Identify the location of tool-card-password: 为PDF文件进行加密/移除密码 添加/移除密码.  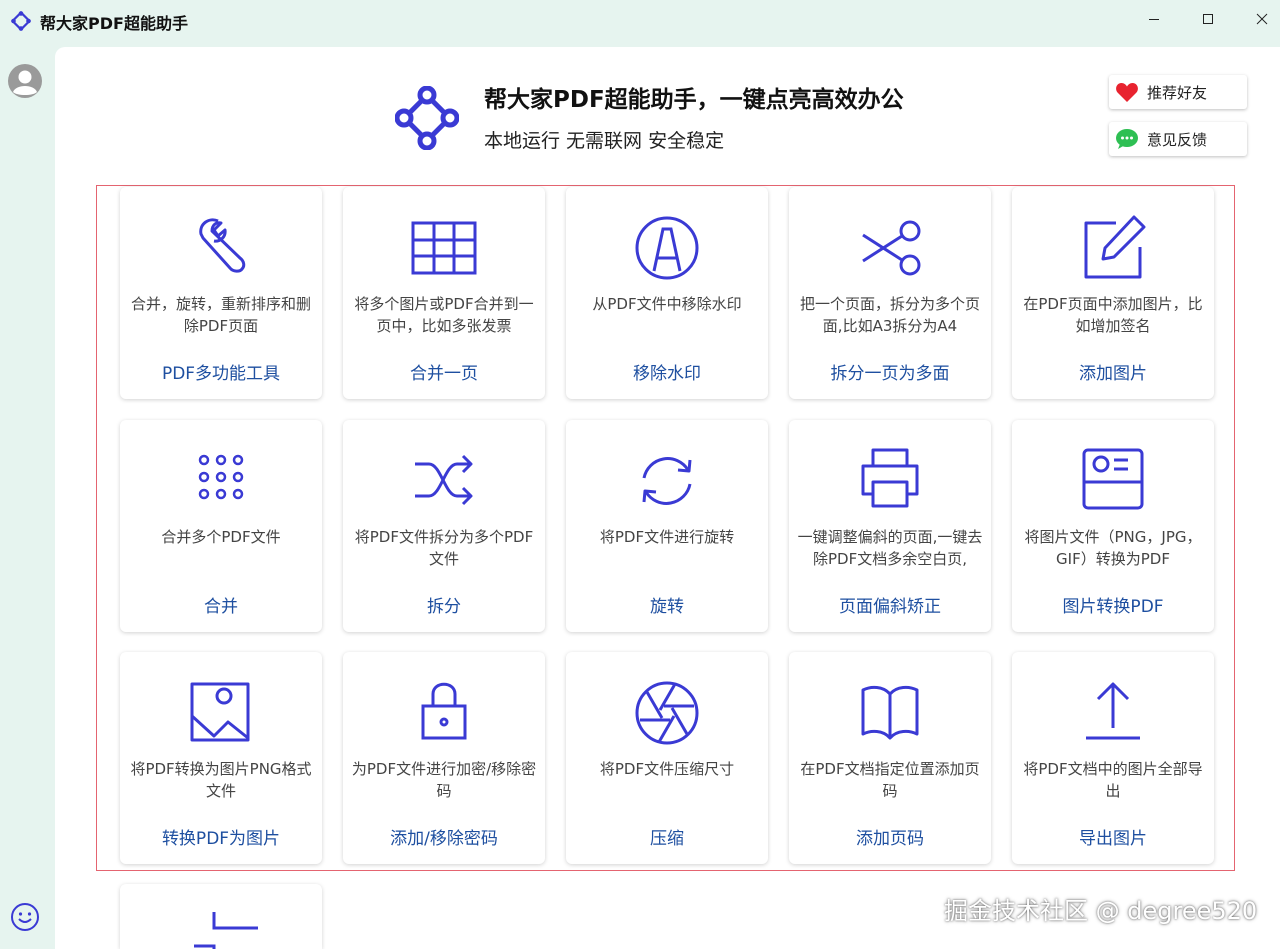
(444, 758).